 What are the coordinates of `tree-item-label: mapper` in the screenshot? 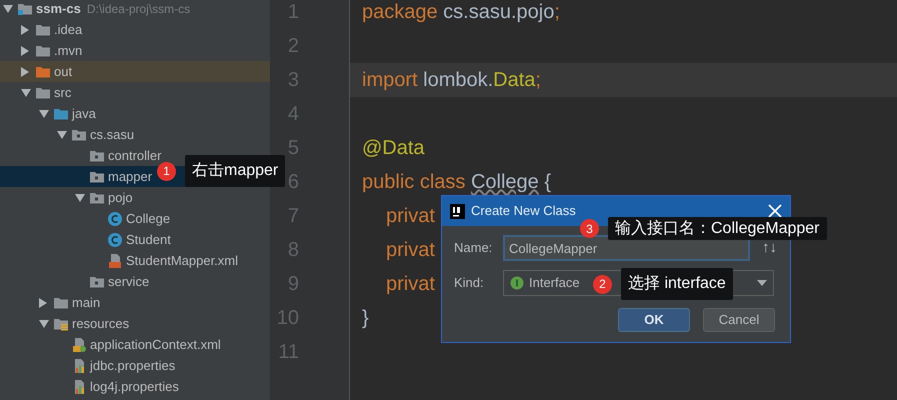 It's located at (130, 176).